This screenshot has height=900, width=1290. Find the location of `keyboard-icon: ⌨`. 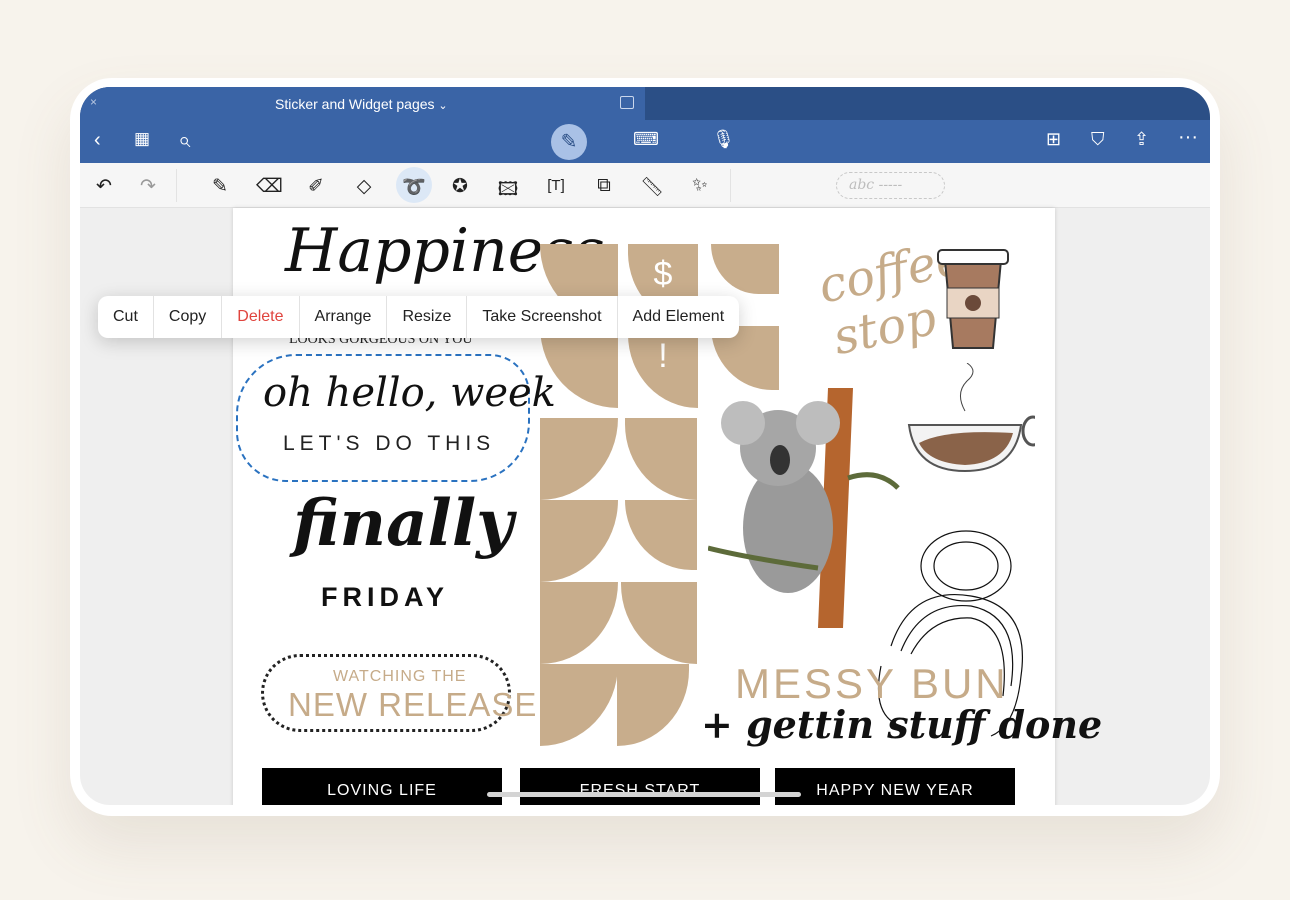

keyboard-icon: ⌨ is located at coordinates (646, 139).